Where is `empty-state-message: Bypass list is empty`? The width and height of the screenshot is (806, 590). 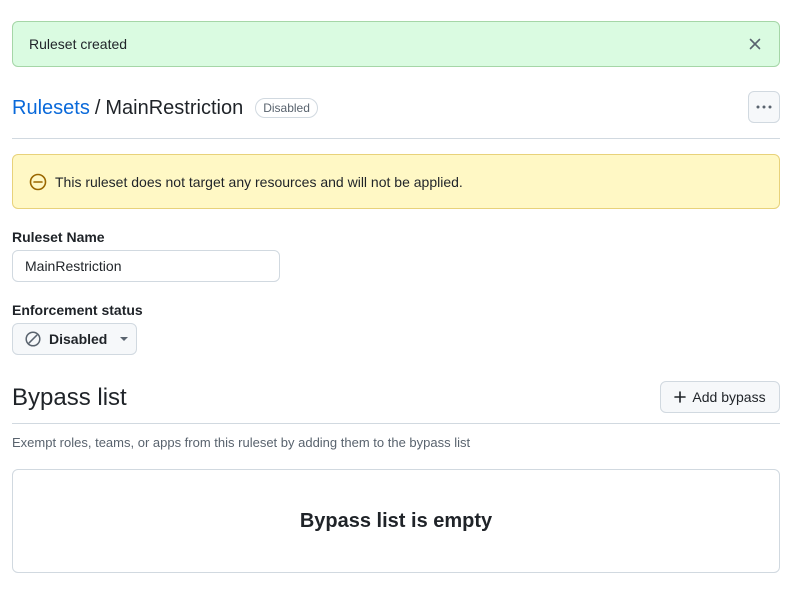 empty-state-message: Bypass list is empty is located at coordinates (396, 520).